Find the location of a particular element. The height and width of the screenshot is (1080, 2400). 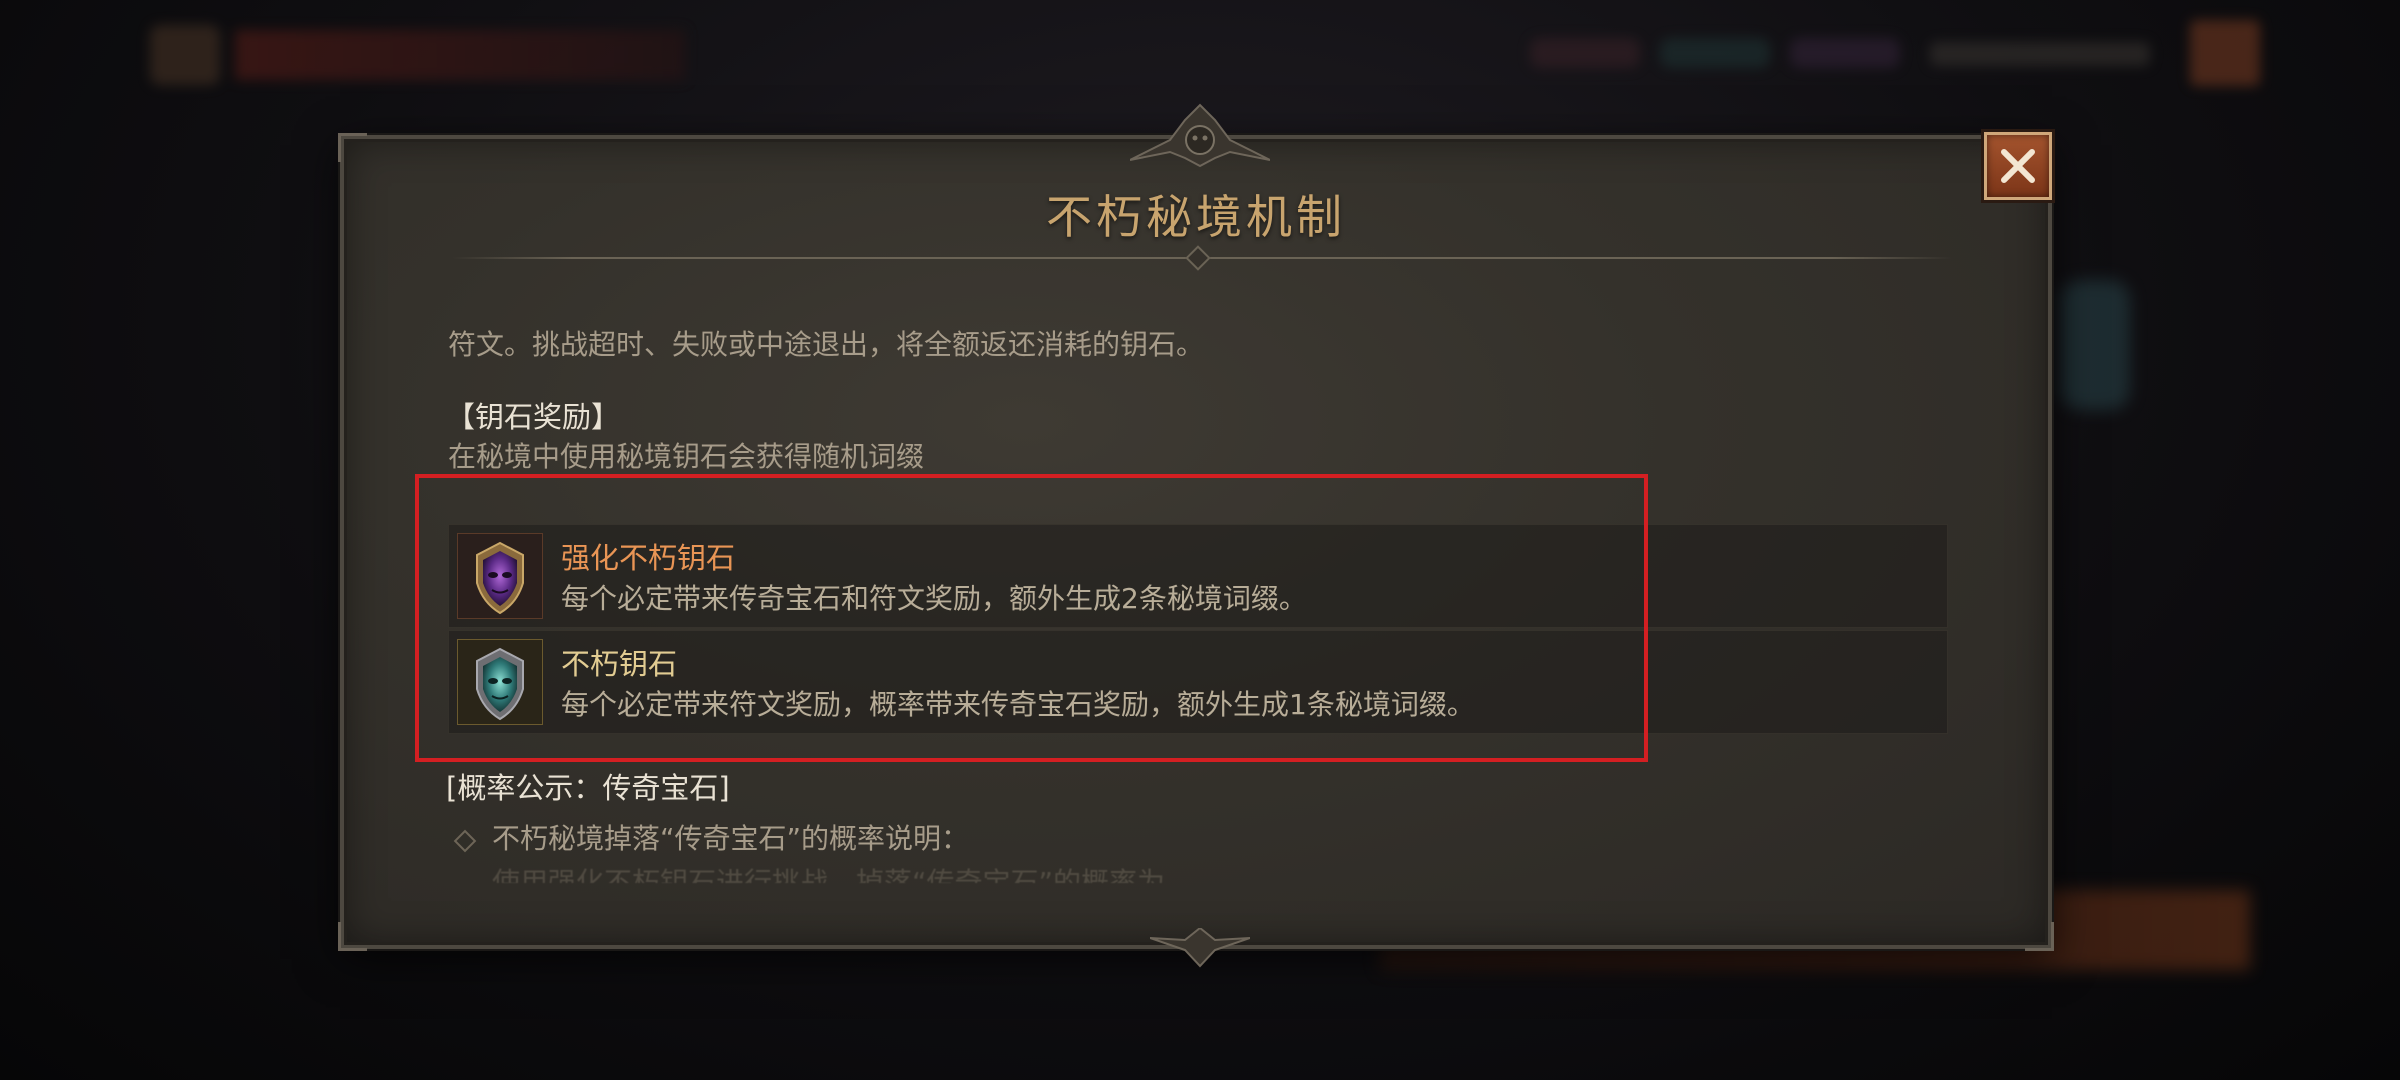

dialog-bottom-ornament-icon is located at coordinates (1200, 948).